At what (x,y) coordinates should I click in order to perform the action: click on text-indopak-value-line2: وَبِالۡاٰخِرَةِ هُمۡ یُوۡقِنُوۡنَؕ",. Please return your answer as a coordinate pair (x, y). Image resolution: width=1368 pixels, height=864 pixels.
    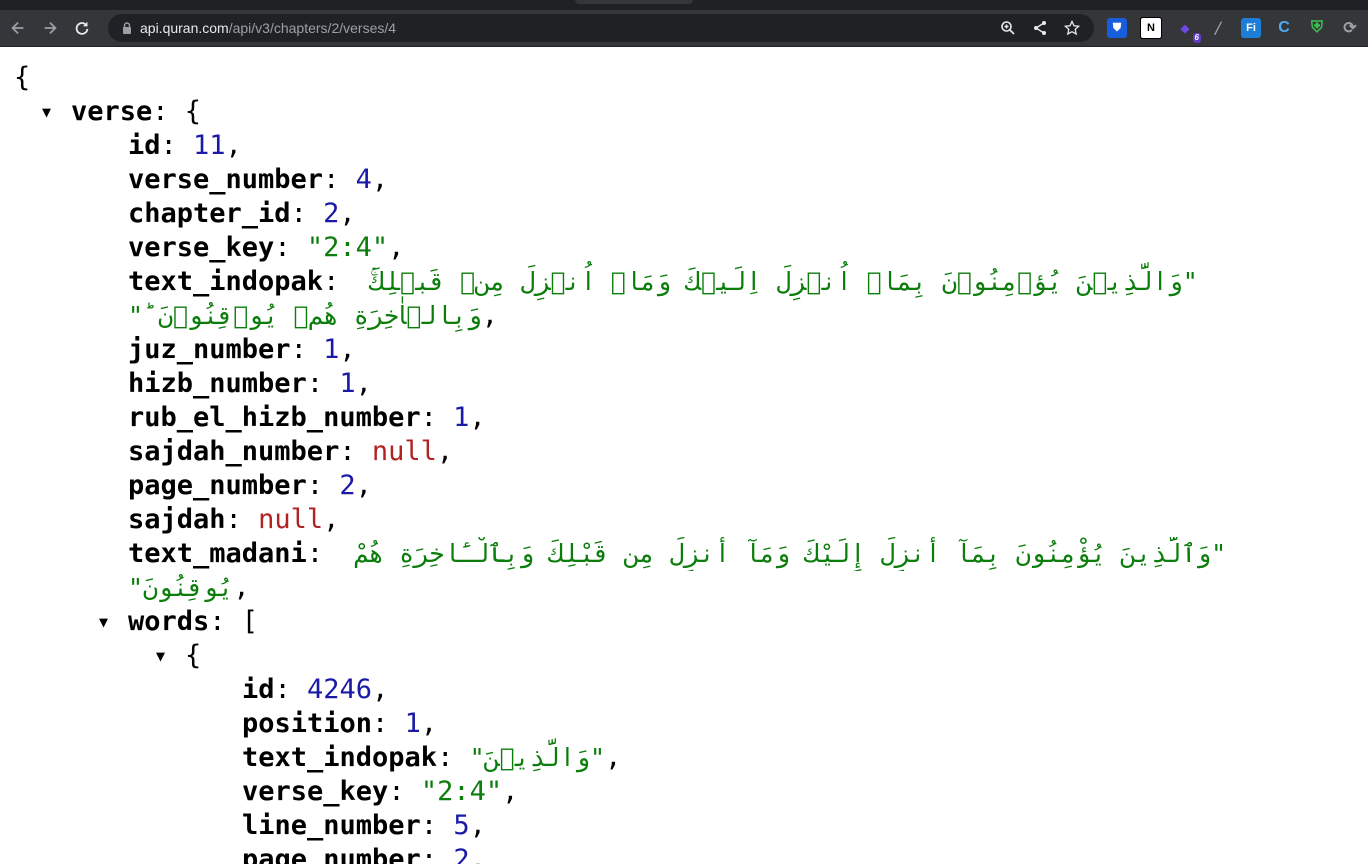
    Looking at the image, I should click on (313, 315).